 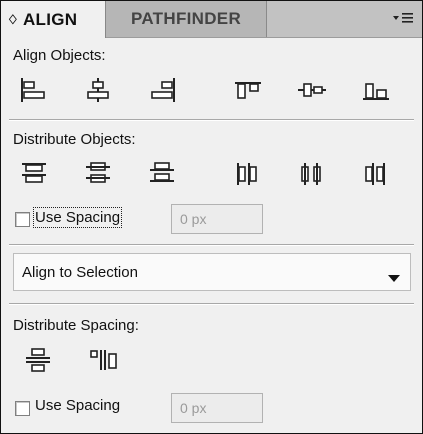 What do you see at coordinates (104, 360) in the screenshot?
I see `horizontal-distribute-space-icon` at bounding box center [104, 360].